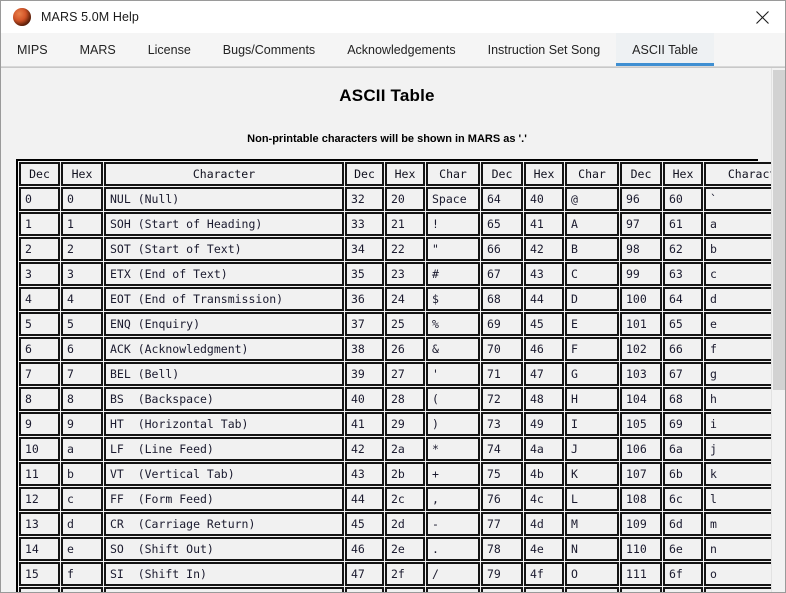 This screenshot has height=593, width=786. What do you see at coordinates (396, 324) in the screenshot?
I see `table-row: 5 5 ENQ (Enquiry) 37 25% 69 45 E 101 65 e` at bounding box center [396, 324].